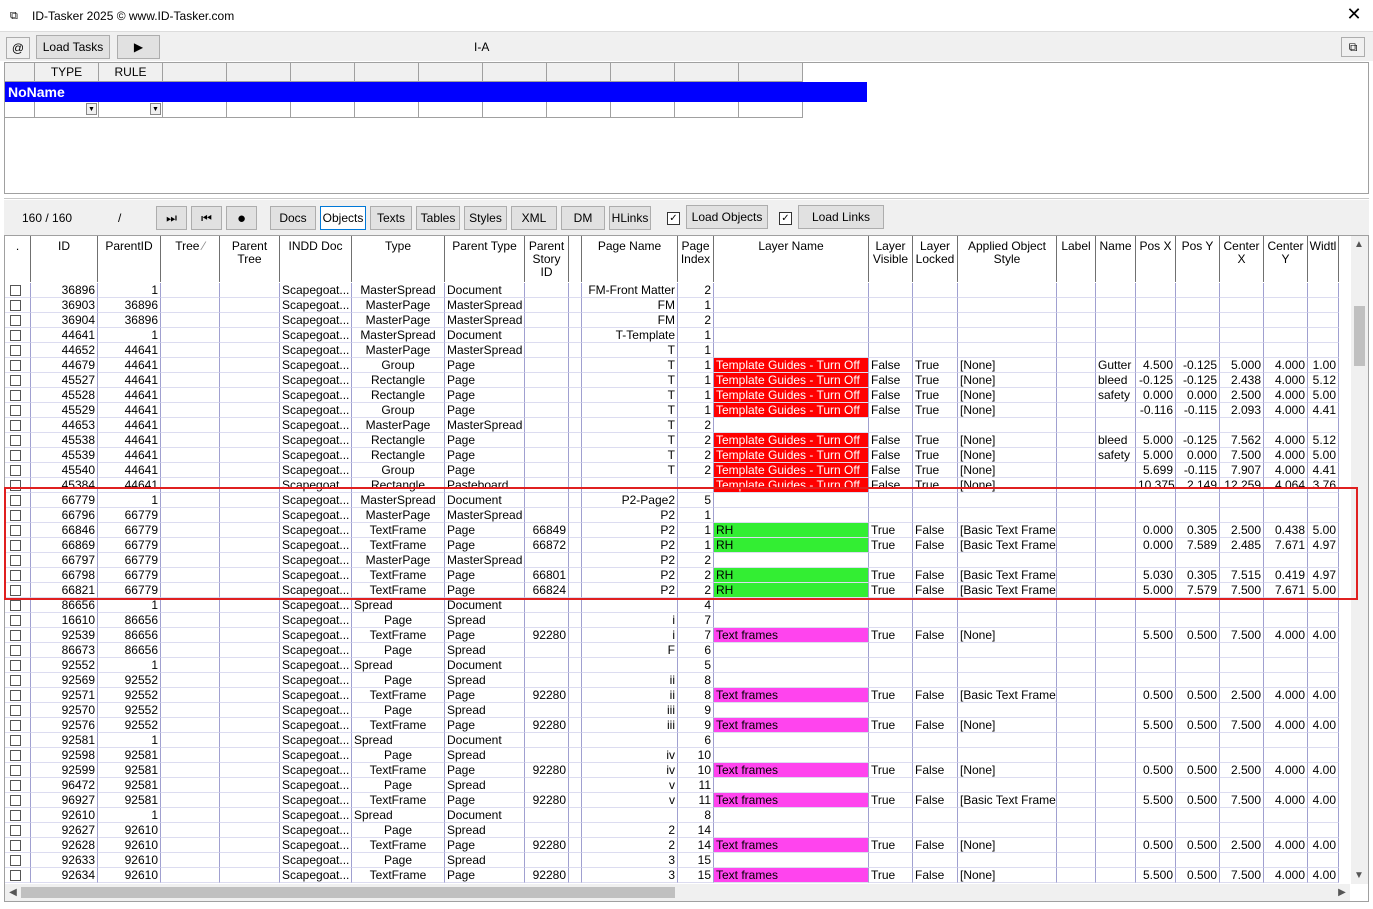  Describe the element at coordinates (485, 740) in the screenshot. I see `table-cell: Document` at that location.